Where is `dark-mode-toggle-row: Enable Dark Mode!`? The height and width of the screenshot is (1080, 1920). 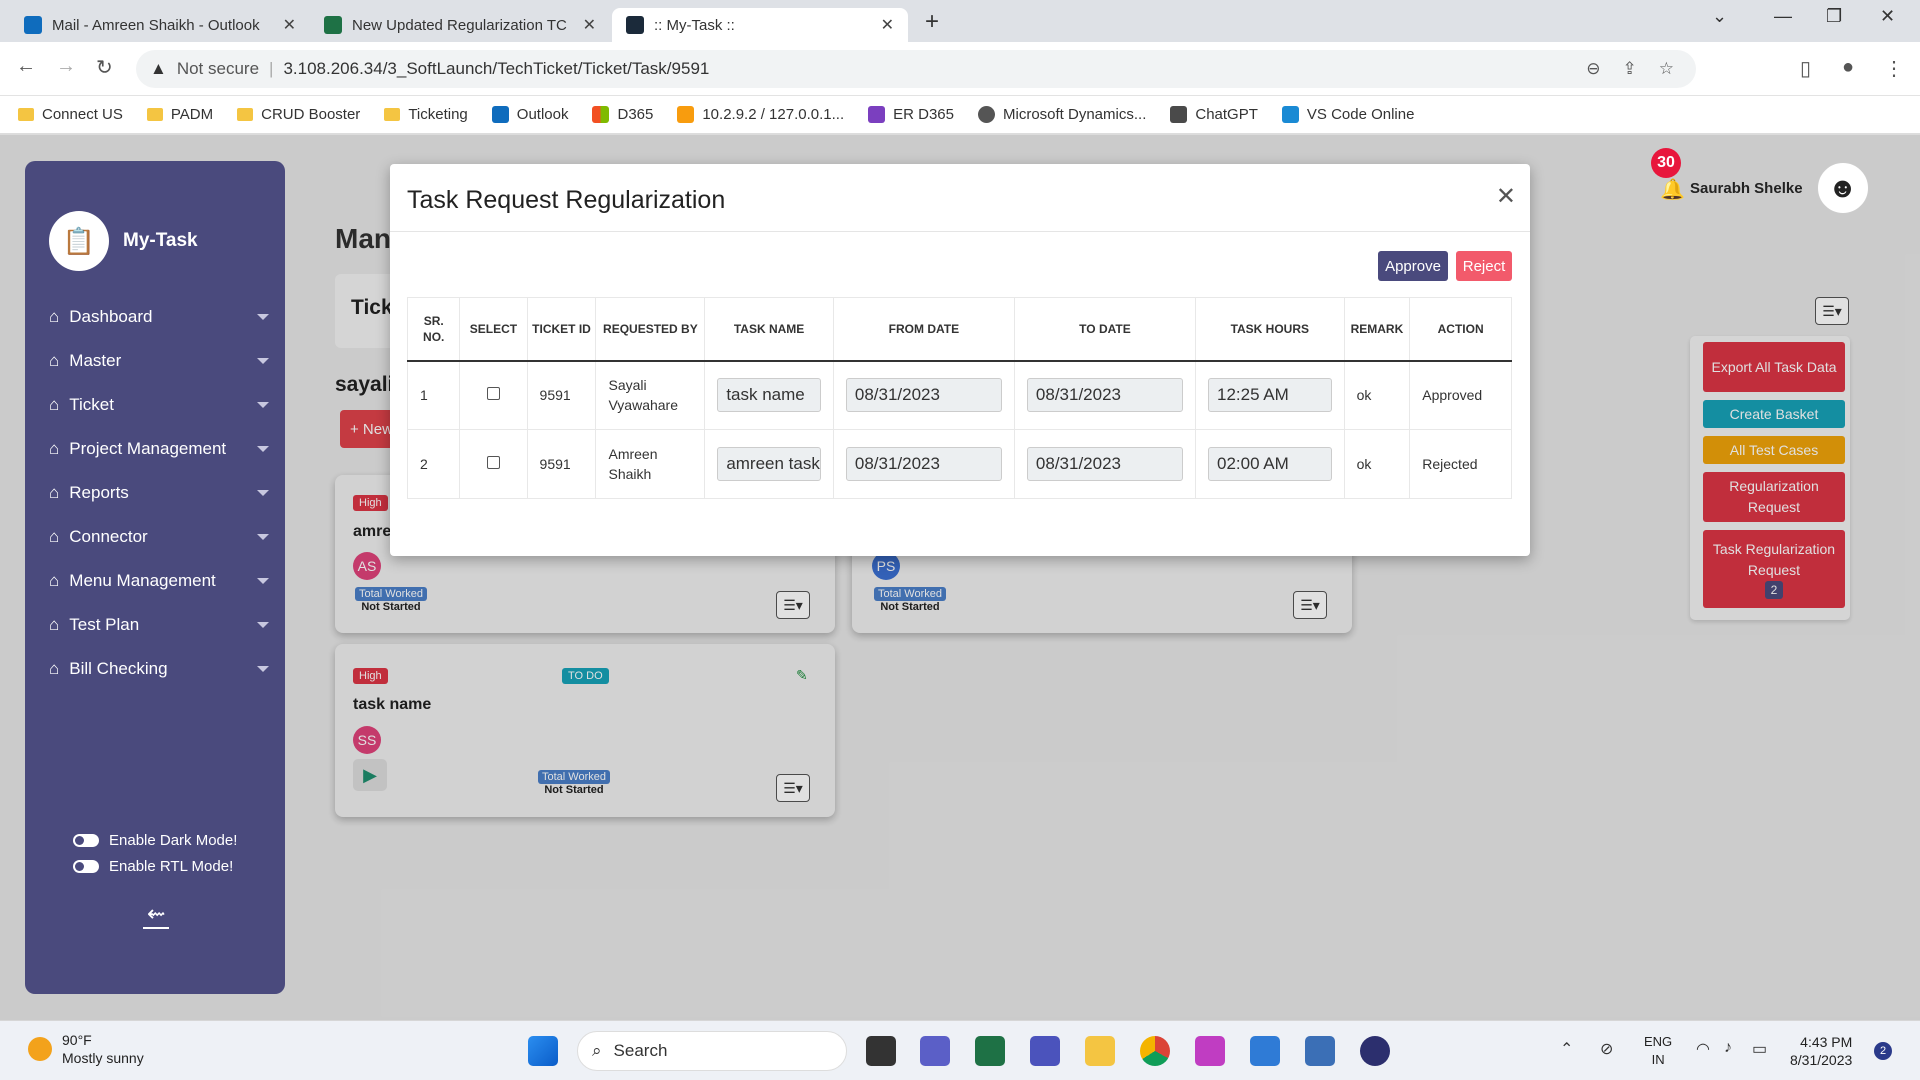 dark-mode-toggle-row: Enable Dark Mode! is located at coordinates (155, 840).